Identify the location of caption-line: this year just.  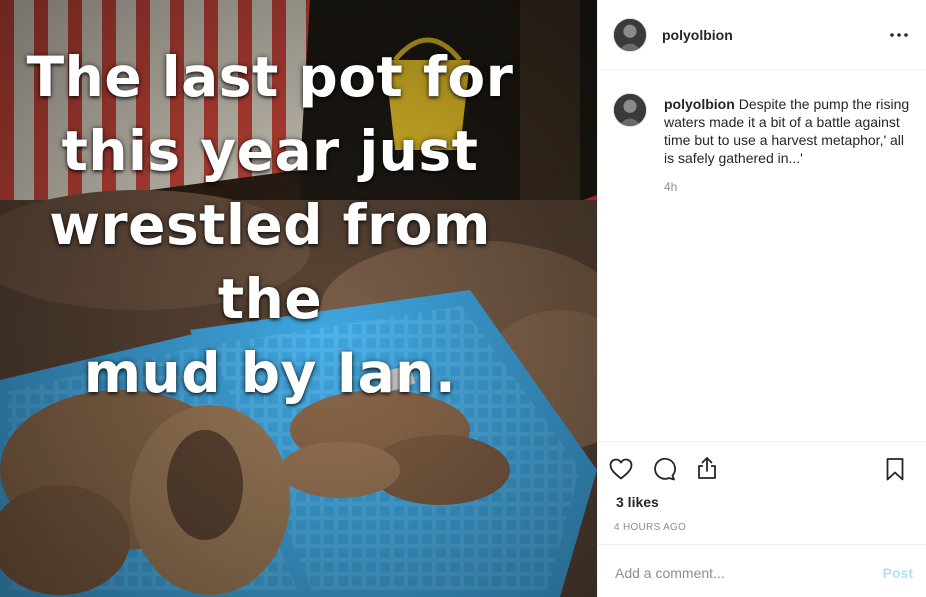
(270, 151).